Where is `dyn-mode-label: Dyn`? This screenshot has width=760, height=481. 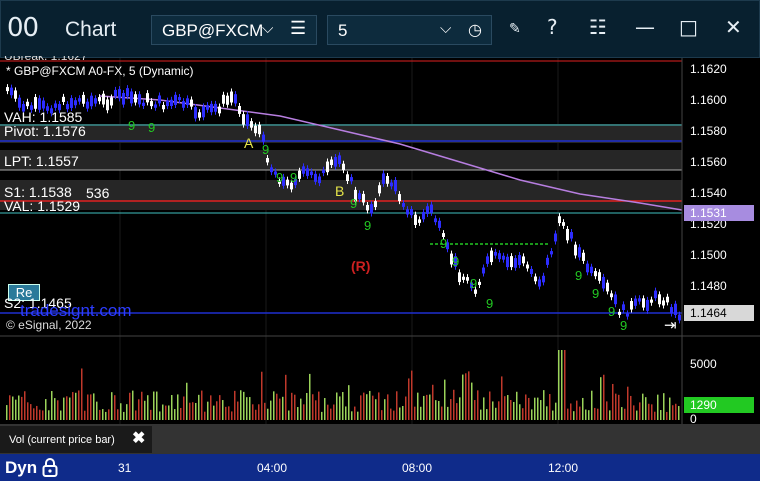 dyn-mode-label: Dyn is located at coordinates (21, 468).